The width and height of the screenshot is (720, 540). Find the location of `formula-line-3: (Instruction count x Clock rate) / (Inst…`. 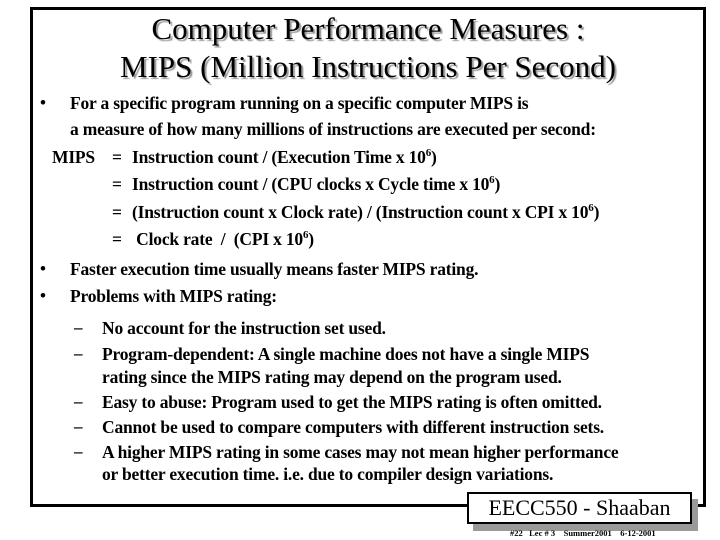

formula-line-3: (Instruction count x Clock rate) / (Inst… is located at coordinates (365, 212).